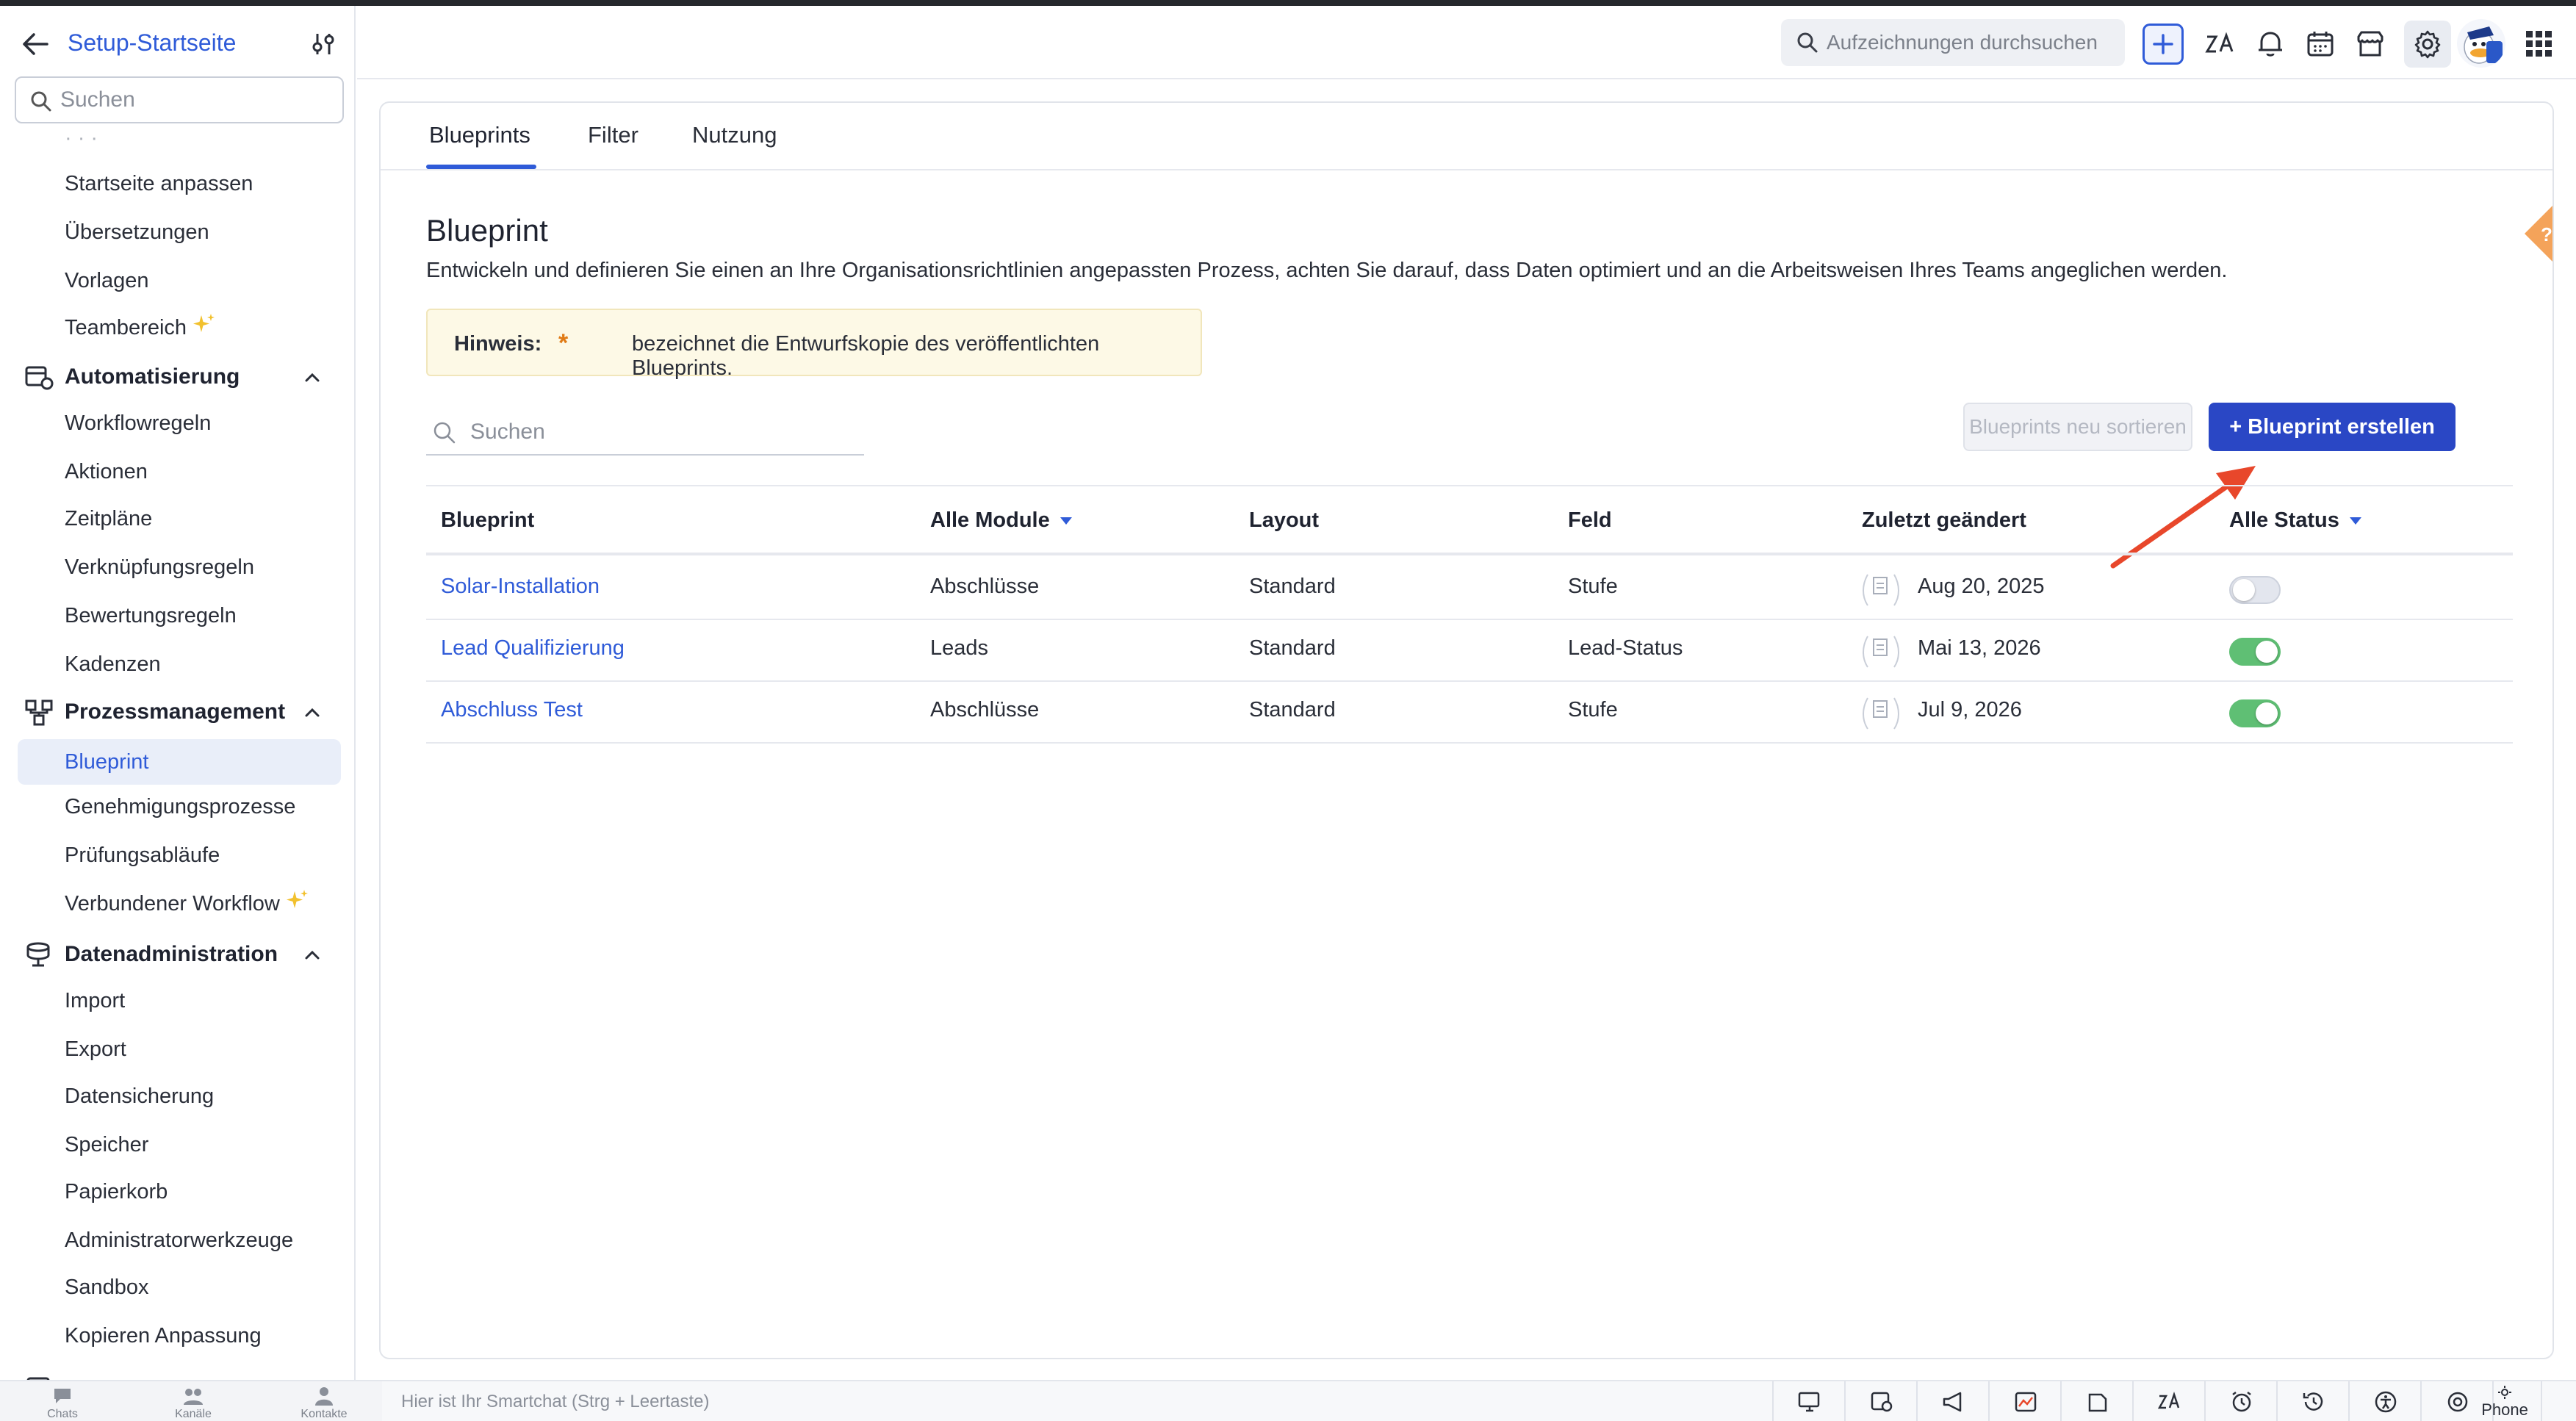 The image size is (2576, 1421). Describe the element at coordinates (2370, 44) in the screenshot. I see `marketplace-icon` at that location.